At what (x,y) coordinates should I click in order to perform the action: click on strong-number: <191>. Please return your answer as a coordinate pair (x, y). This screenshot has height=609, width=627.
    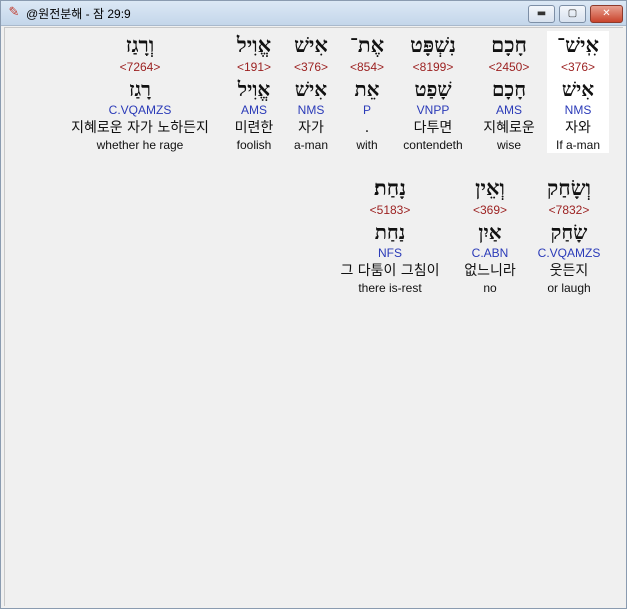
    Looking at the image, I should click on (254, 67).